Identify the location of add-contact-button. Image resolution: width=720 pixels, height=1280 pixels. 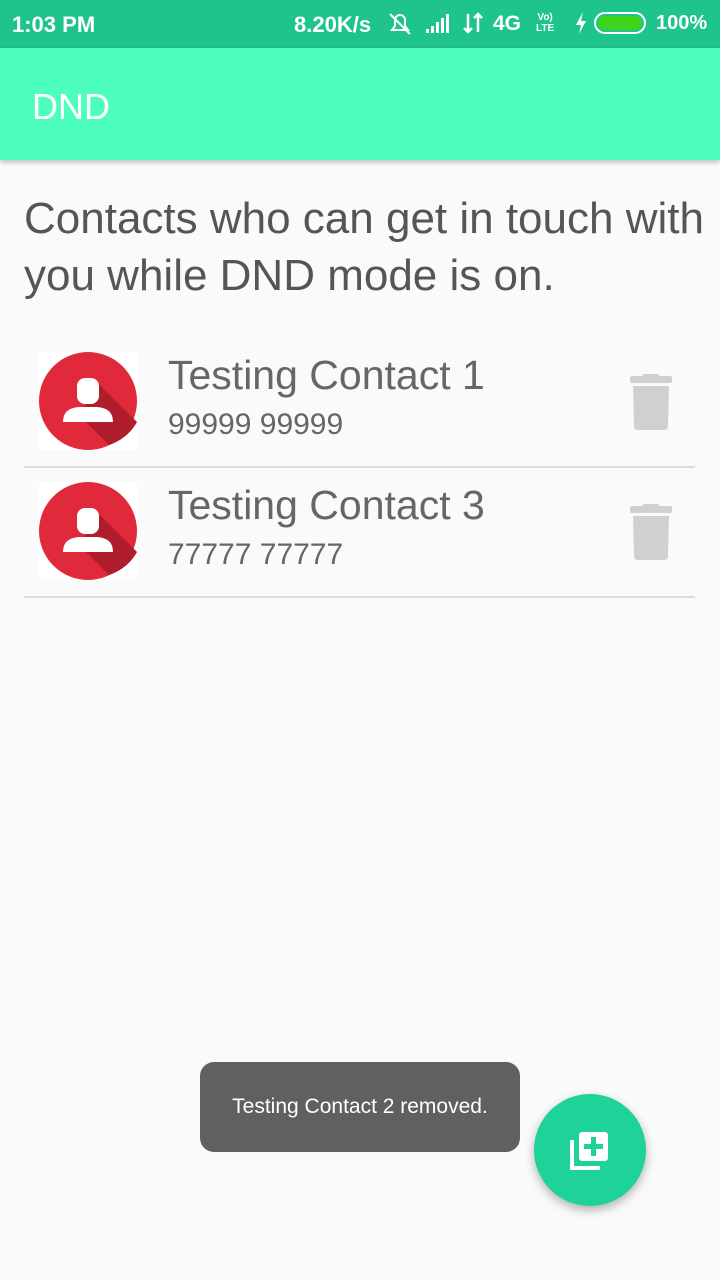
(590, 1150).